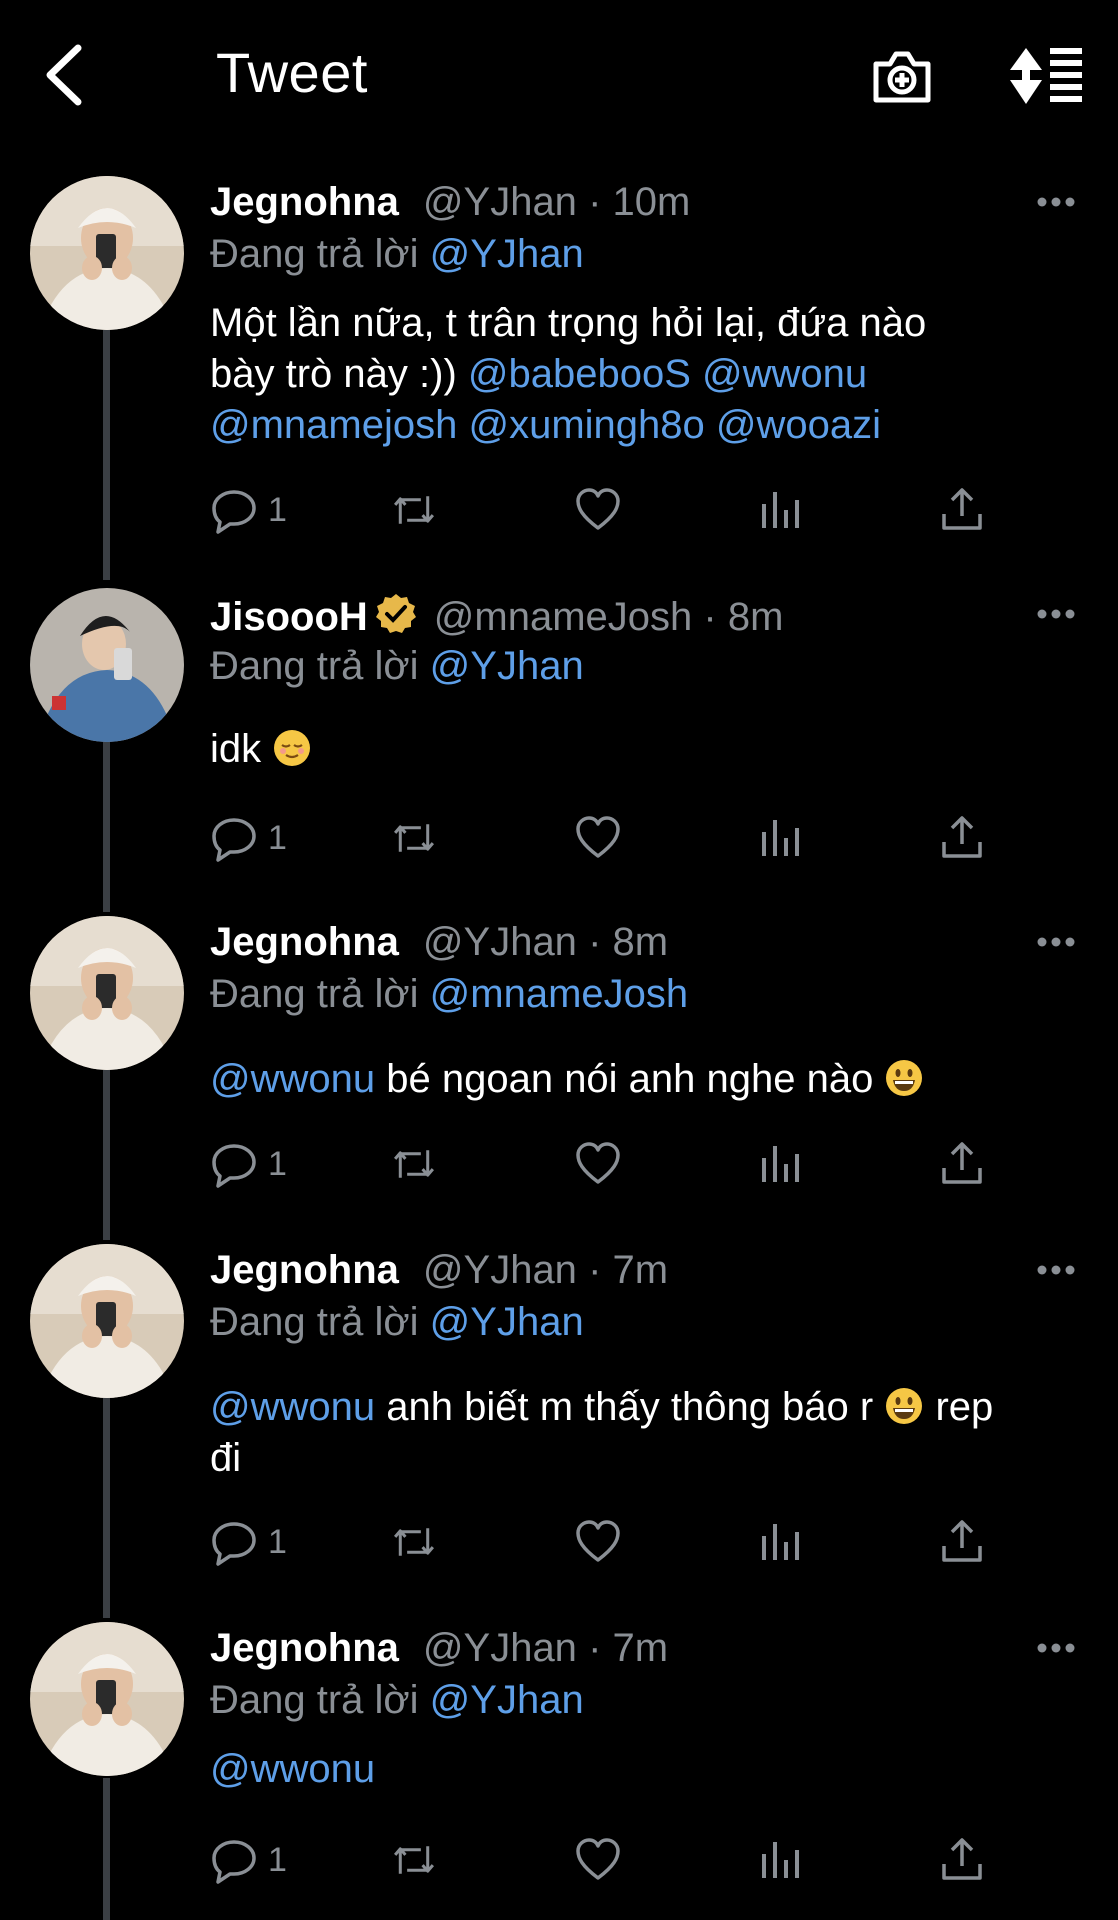 This screenshot has height=1920, width=1118. What do you see at coordinates (333, 425) in the screenshot?
I see `mention-link: @mnamejosh` at bounding box center [333, 425].